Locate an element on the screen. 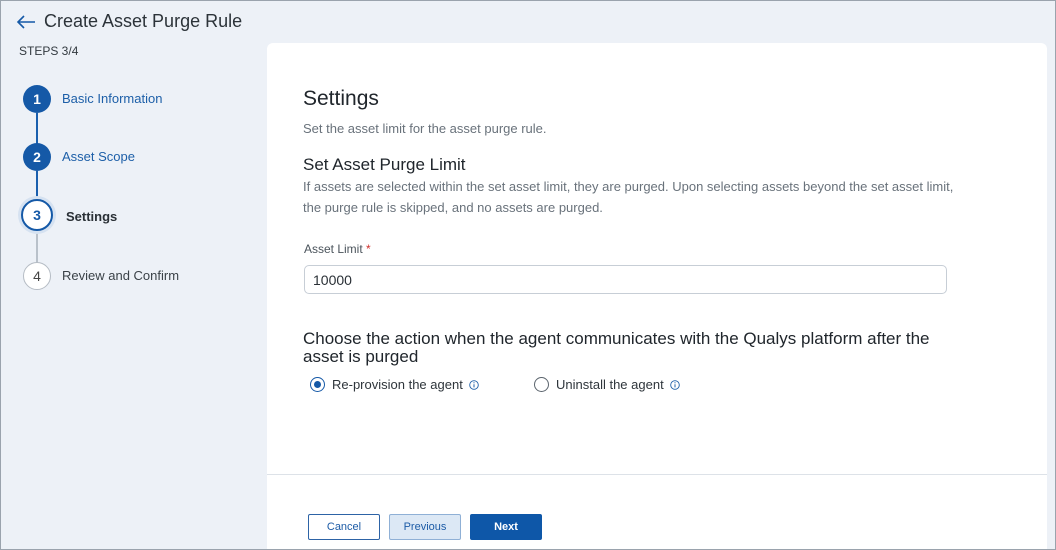  step-1-label: Basic Information is located at coordinates (112, 98).